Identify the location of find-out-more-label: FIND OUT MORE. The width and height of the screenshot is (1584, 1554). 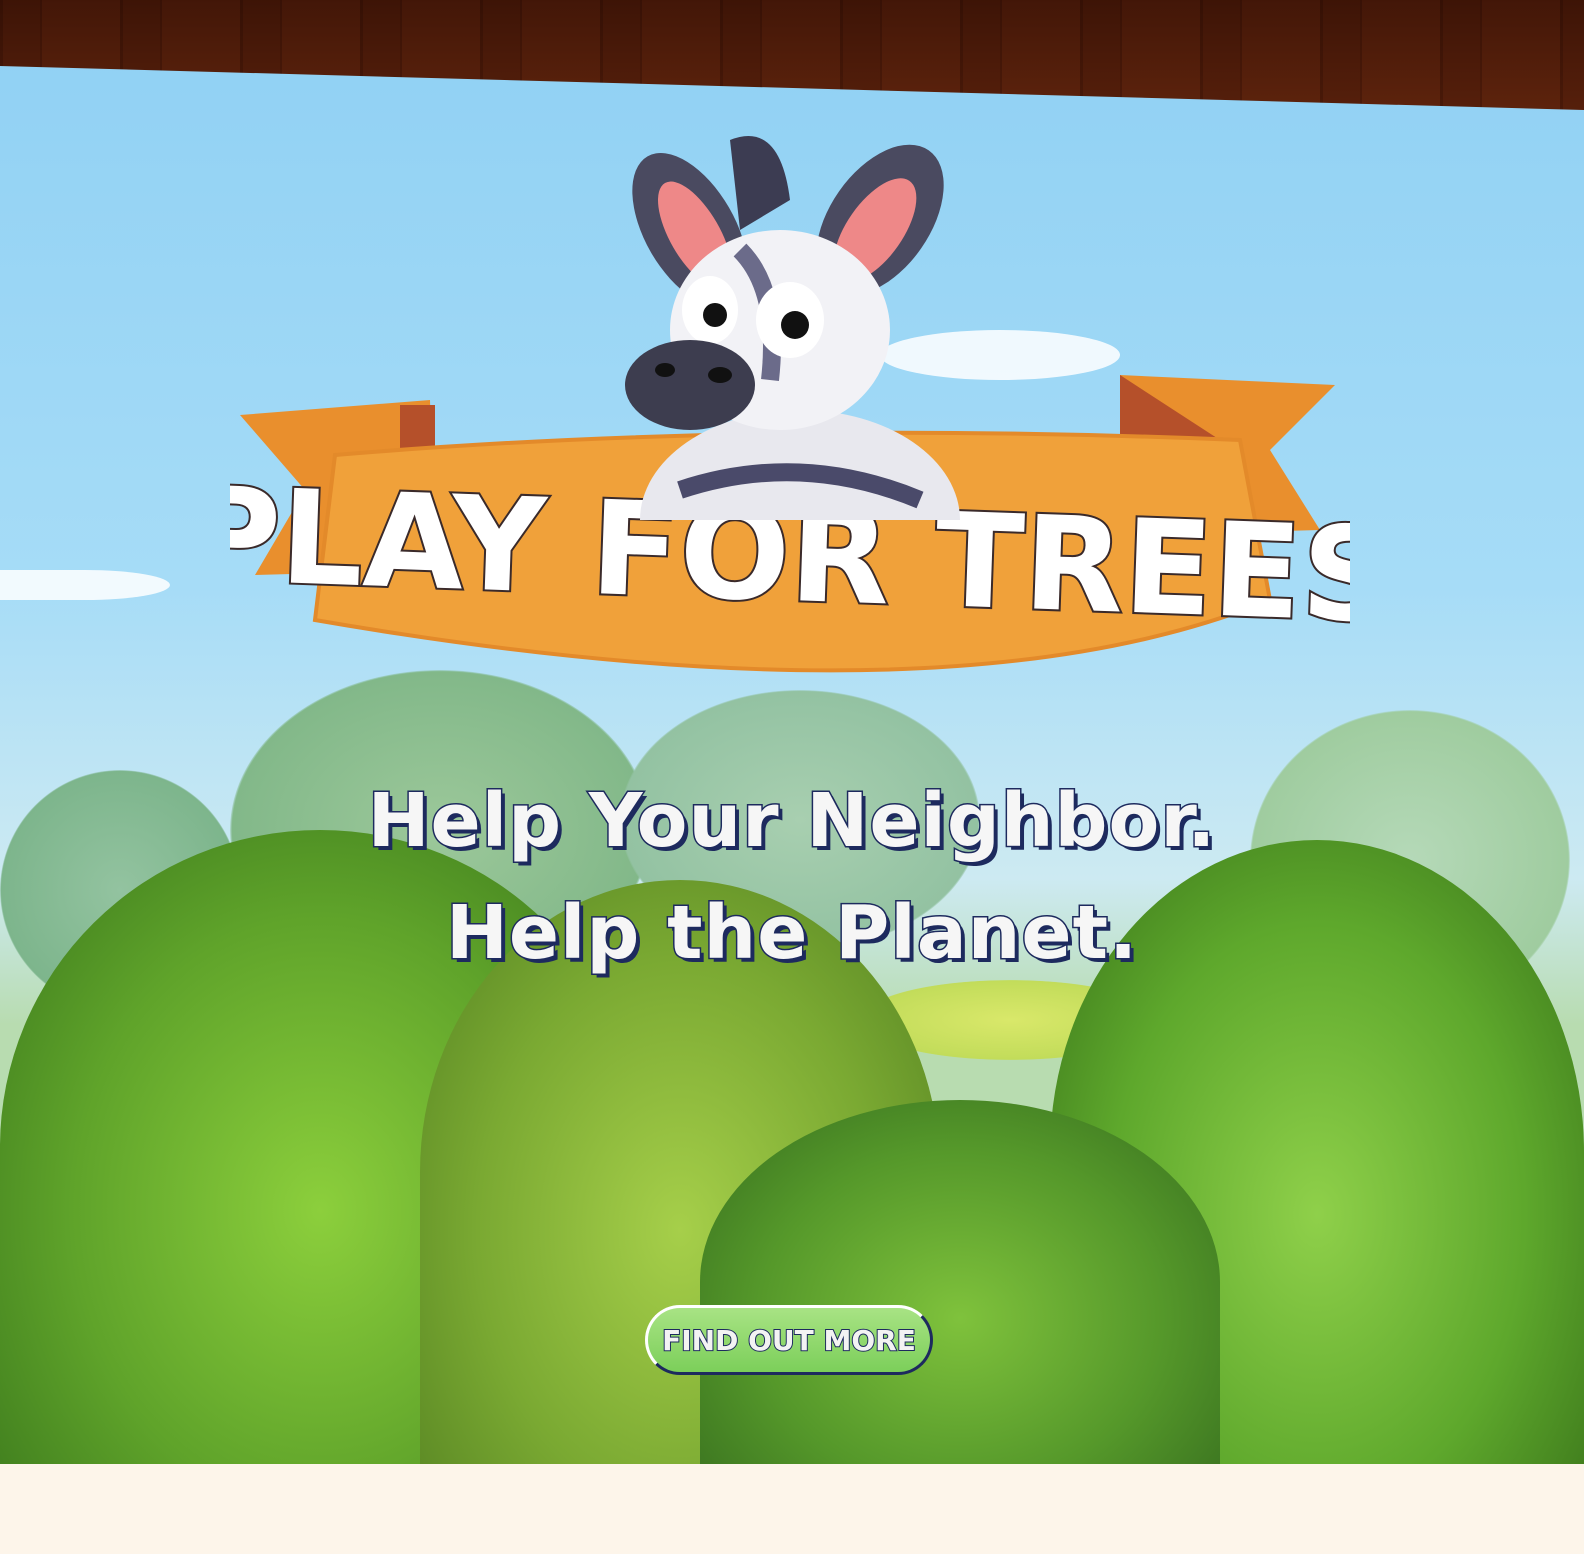
(789, 1340).